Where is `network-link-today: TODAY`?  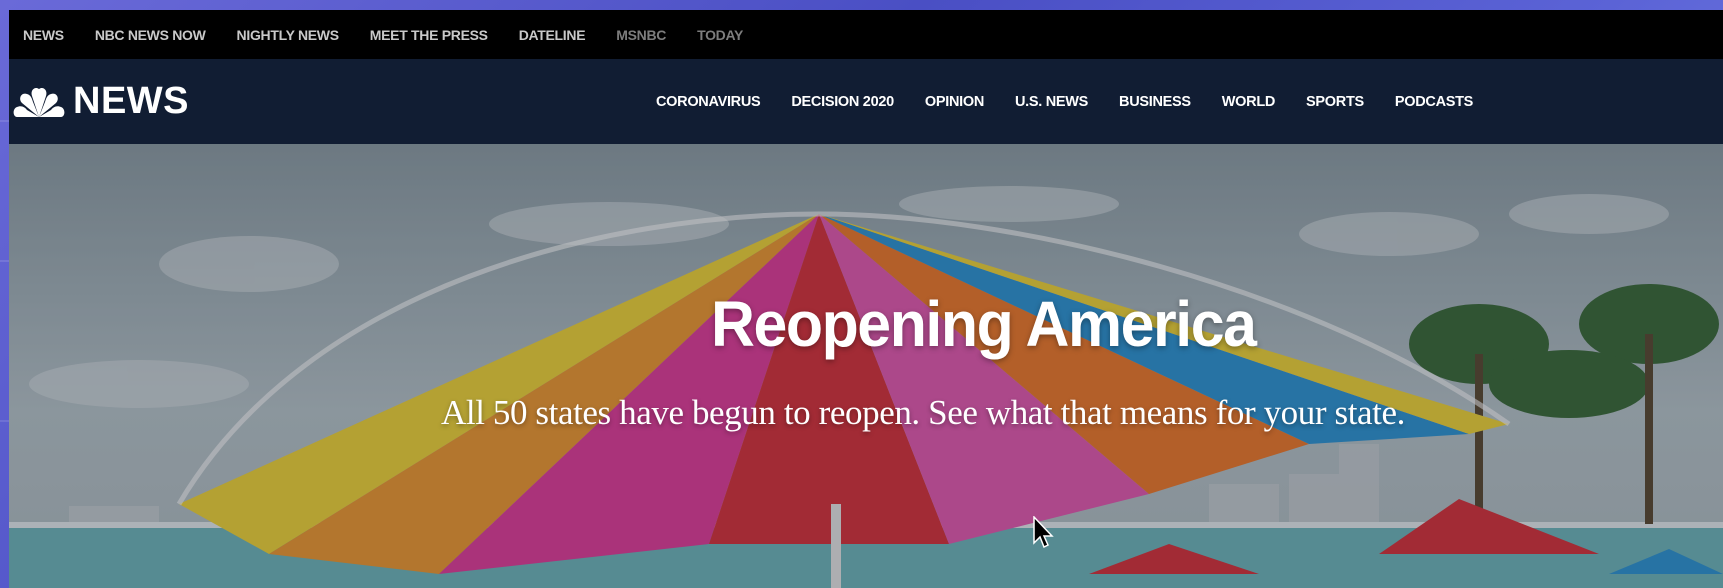 network-link-today: TODAY is located at coordinates (720, 35).